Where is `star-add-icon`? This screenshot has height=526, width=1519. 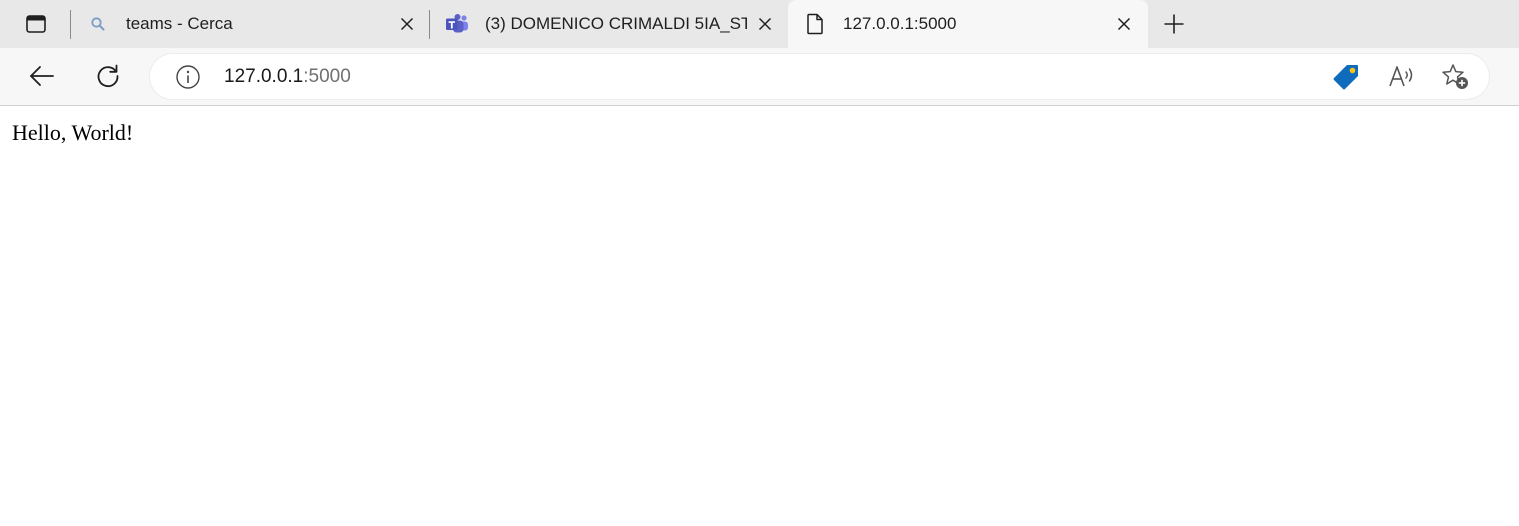
star-add-icon is located at coordinates (1456, 77).